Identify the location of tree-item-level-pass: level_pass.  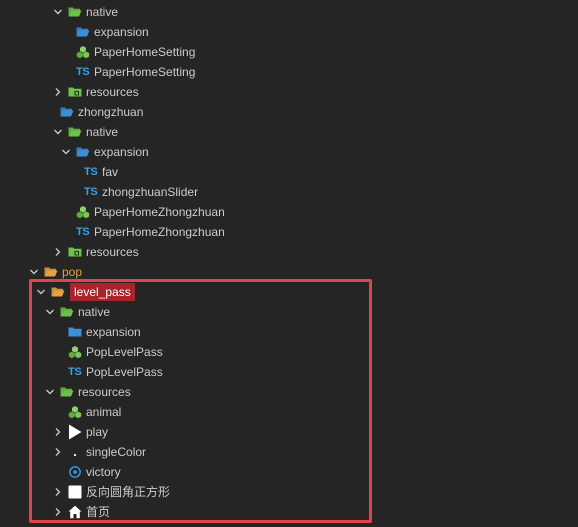
(85, 292).